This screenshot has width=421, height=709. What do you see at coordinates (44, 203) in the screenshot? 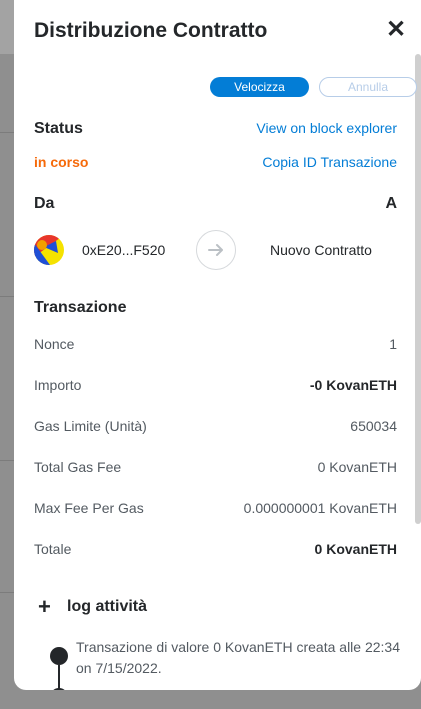
I see `from-label: Da` at bounding box center [44, 203].